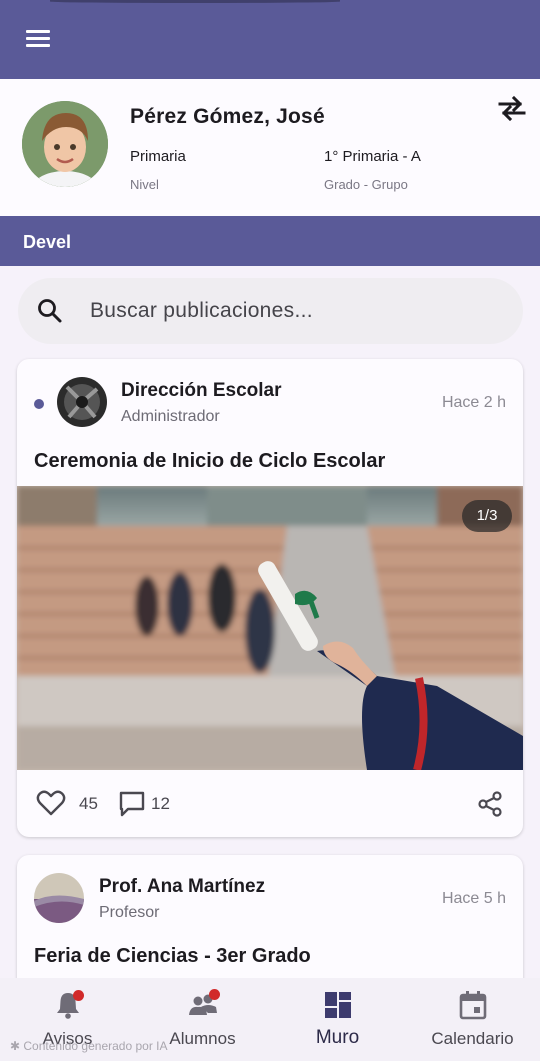  I want to click on nav-item-calendario: Calendario, so click(472, 1019).